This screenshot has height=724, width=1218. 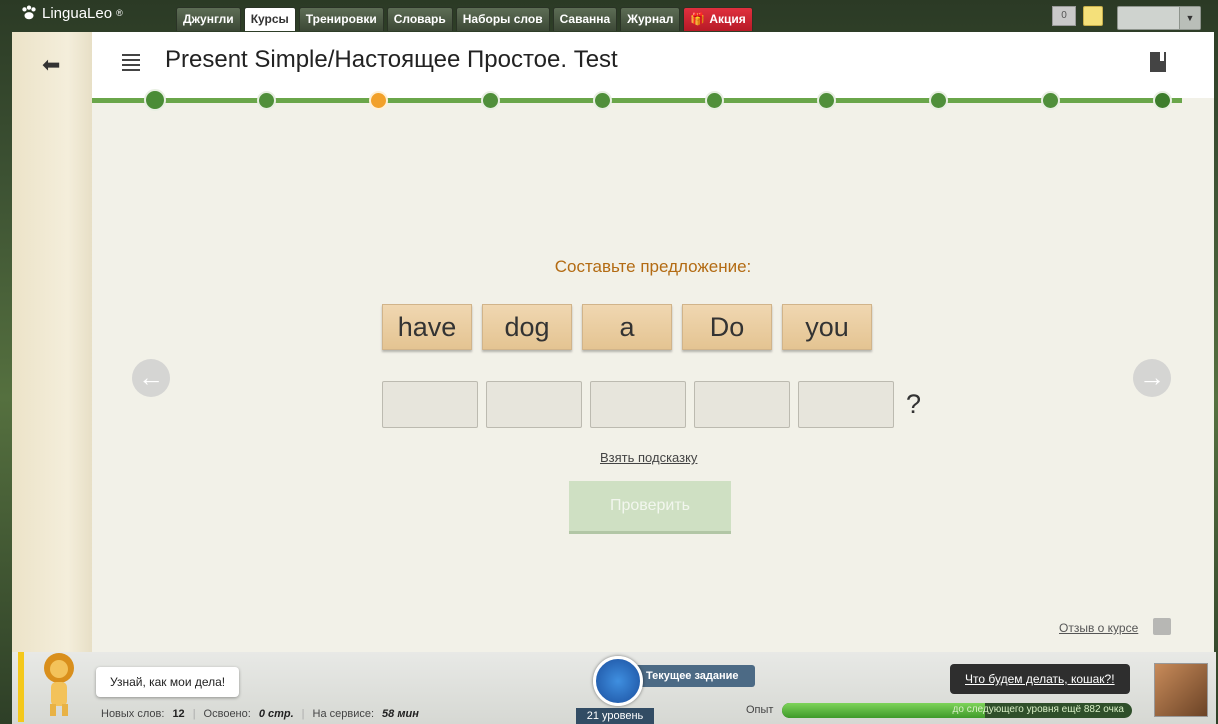 What do you see at coordinates (727, 327) in the screenshot?
I see `word-card: Do` at bounding box center [727, 327].